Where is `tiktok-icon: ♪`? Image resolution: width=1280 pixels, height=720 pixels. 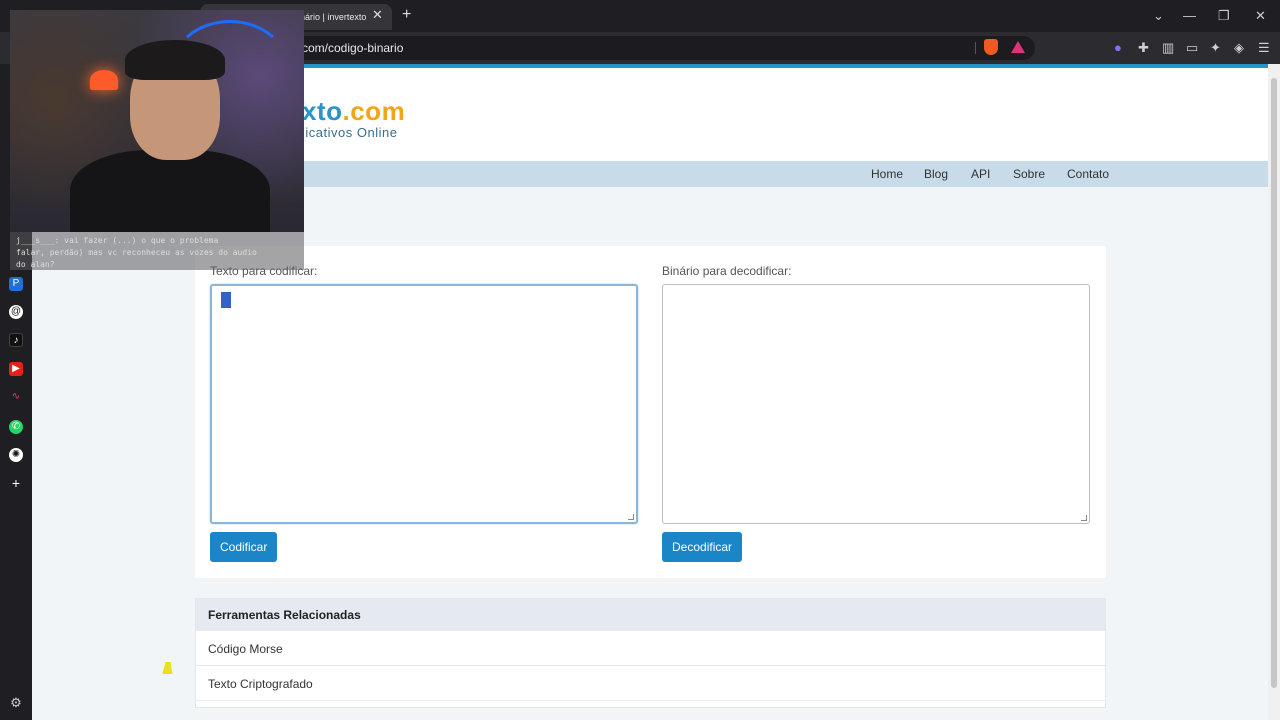 tiktok-icon: ♪ is located at coordinates (16, 340).